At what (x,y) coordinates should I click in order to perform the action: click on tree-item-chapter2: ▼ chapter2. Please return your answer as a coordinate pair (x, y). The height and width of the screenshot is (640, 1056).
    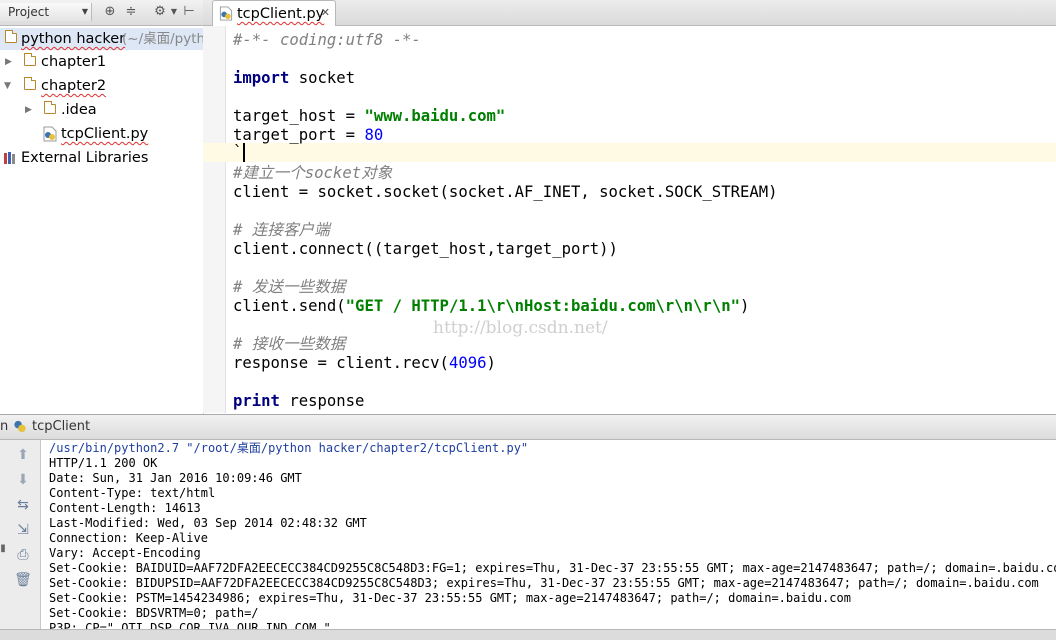
    Looking at the image, I should click on (101, 86).